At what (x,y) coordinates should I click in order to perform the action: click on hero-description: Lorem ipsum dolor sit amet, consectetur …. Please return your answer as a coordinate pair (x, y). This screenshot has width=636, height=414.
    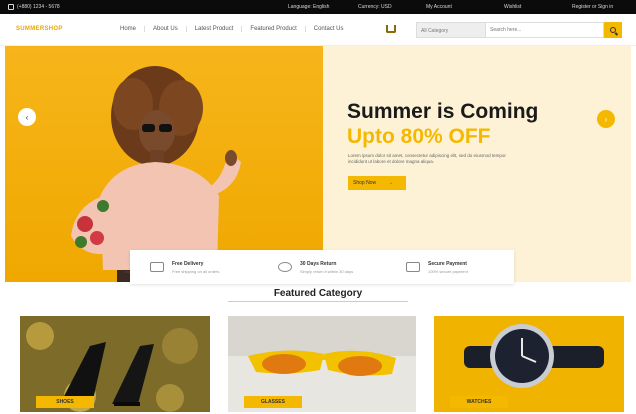
    Looking at the image, I should click on (427, 158).